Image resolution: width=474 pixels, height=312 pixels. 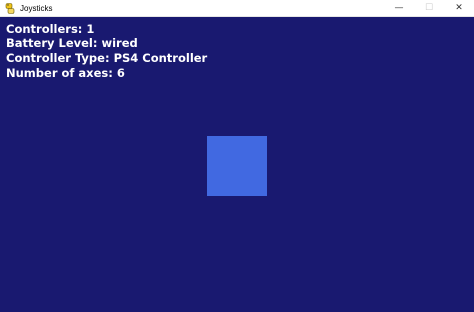 I want to click on controllers-count-text: Controllers: 1, so click(x=50, y=29).